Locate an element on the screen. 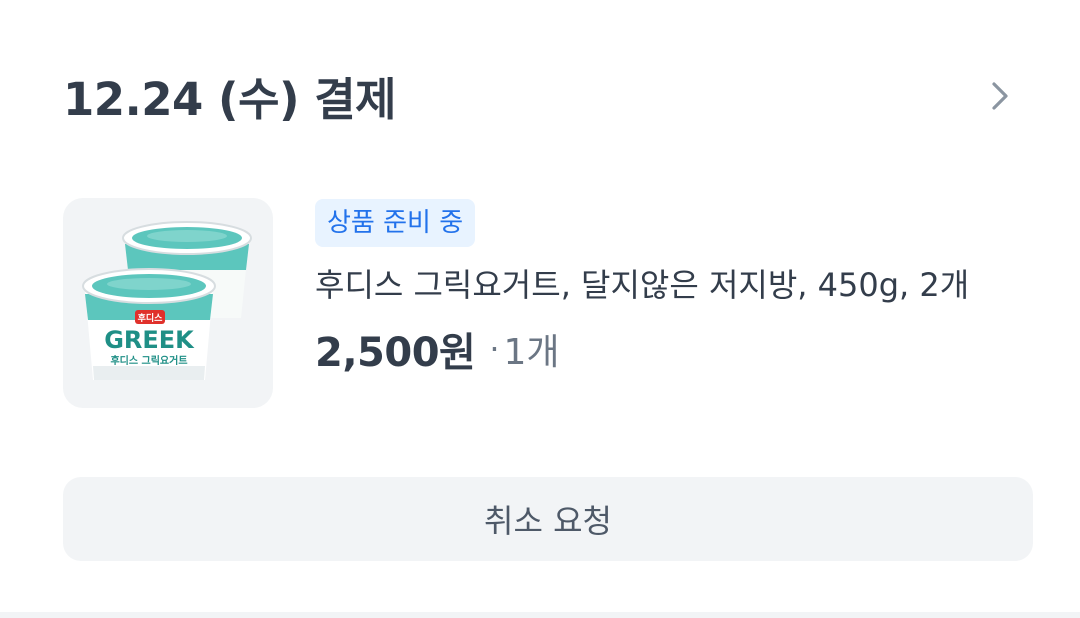 The height and width of the screenshot is (618, 1080). product-name: 후디스 그릭요거트, 달지않은 저지방, 450g, 2개 is located at coordinates (680, 285).